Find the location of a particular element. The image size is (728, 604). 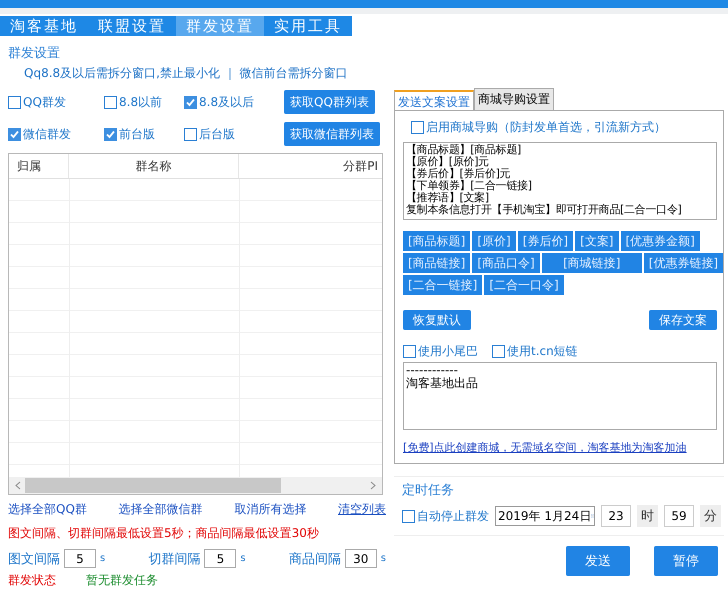

nav-tab: 实用工具 is located at coordinates (308, 26).